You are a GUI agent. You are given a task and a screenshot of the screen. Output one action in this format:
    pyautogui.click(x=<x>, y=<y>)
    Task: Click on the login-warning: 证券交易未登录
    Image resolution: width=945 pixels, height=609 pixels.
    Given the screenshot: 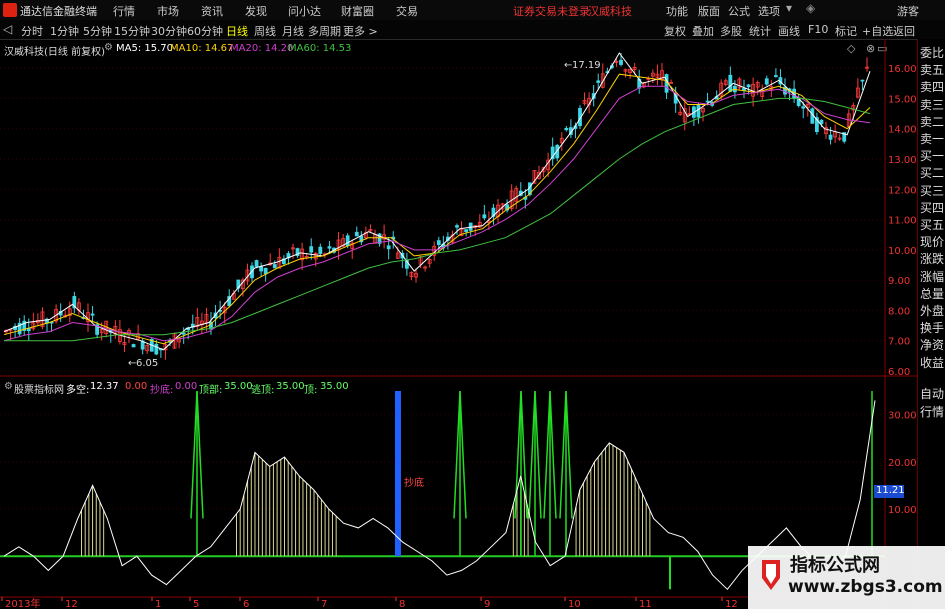 What is the action you would take?
    pyautogui.click(x=551, y=11)
    